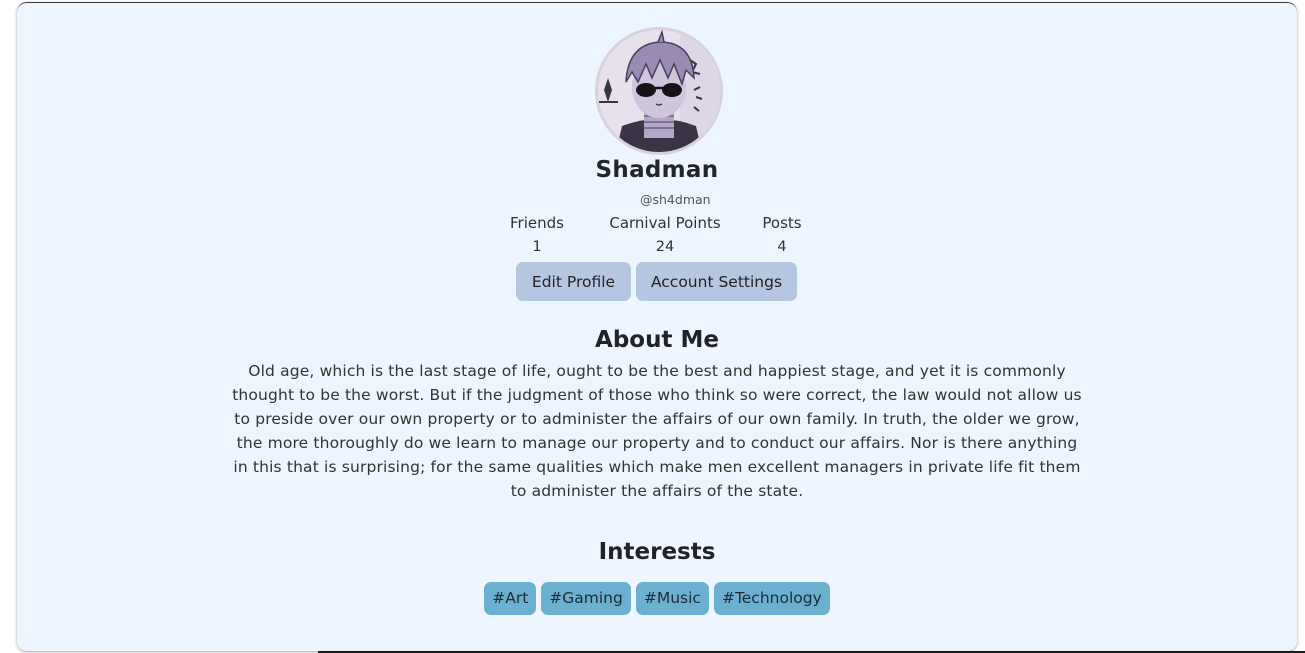 Image resolution: width=1305 pixels, height=653 pixels. Describe the element at coordinates (665, 247) in the screenshot. I see `stat-points-value: 24` at that location.